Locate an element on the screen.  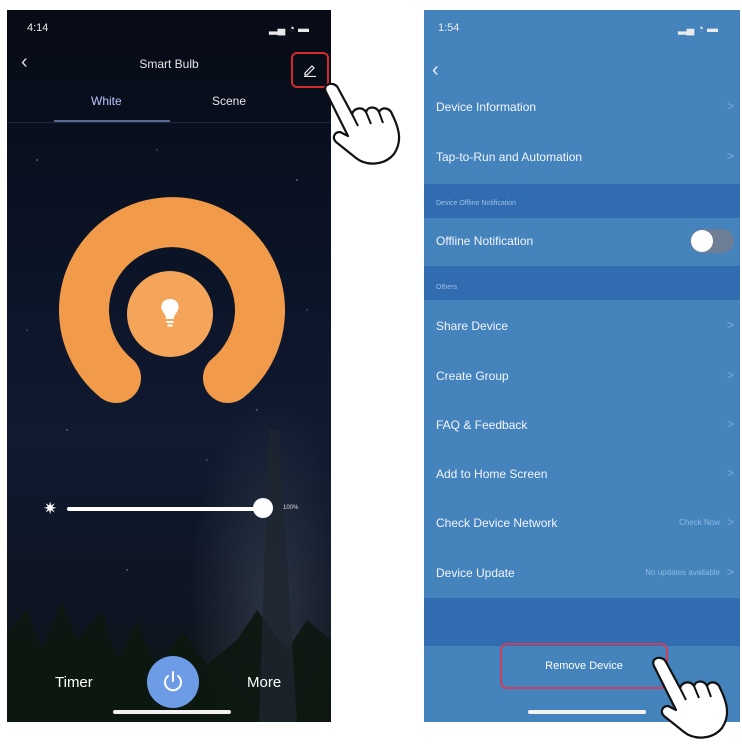
row-faq-feedback: FAQ & Feedback > is located at coordinates (582, 426).